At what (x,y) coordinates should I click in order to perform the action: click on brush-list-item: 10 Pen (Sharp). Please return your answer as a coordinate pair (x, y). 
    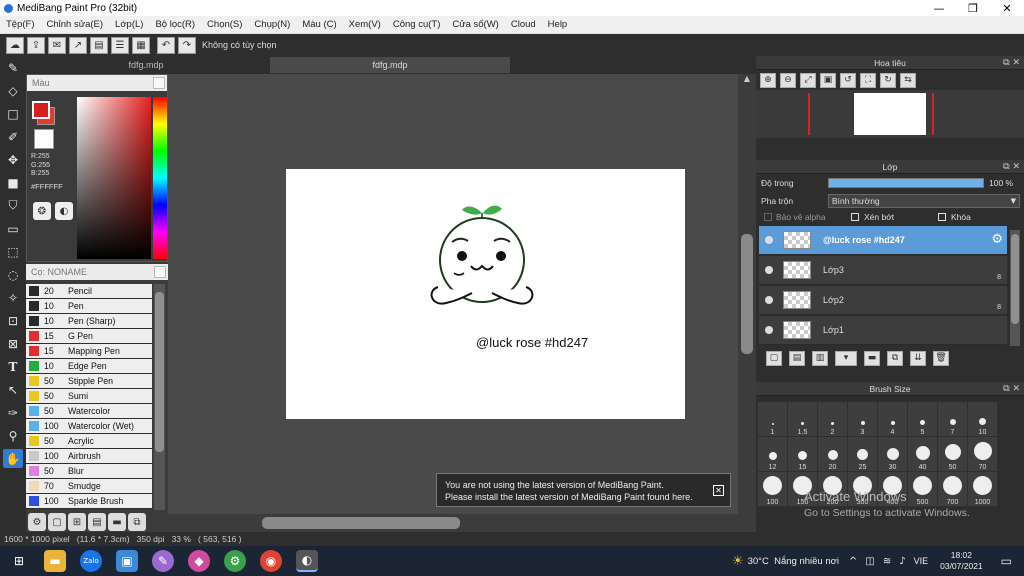
    Looking at the image, I should click on (89, 321).